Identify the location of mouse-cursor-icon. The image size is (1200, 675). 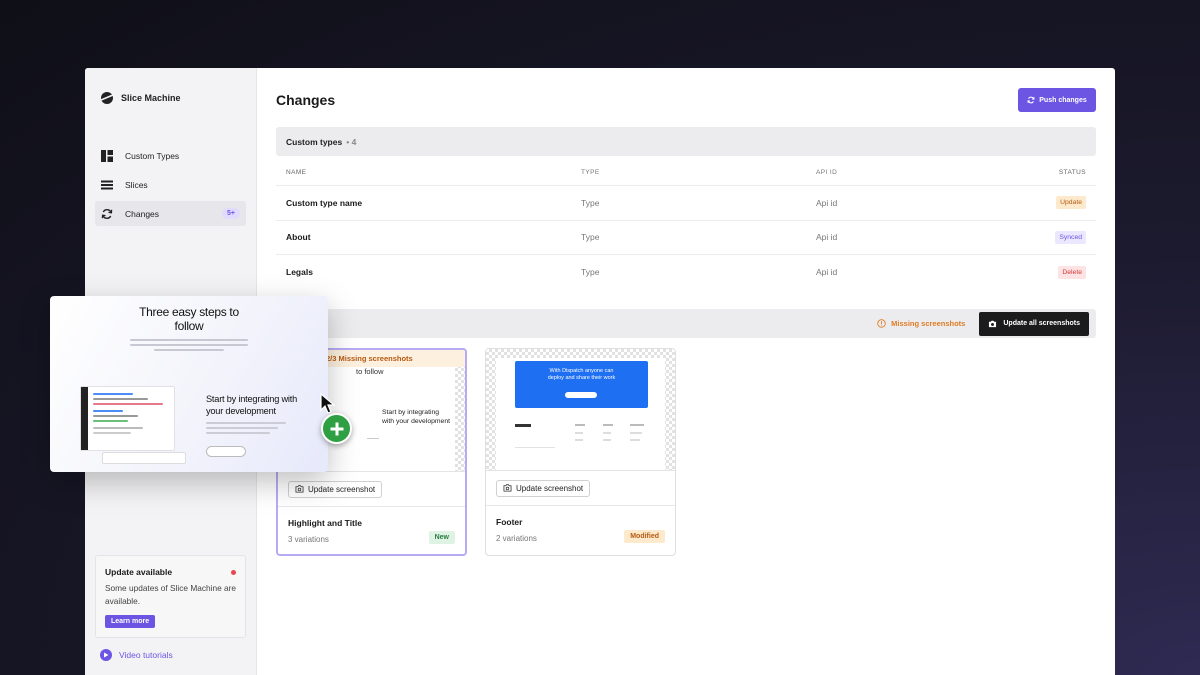
(328, 403).